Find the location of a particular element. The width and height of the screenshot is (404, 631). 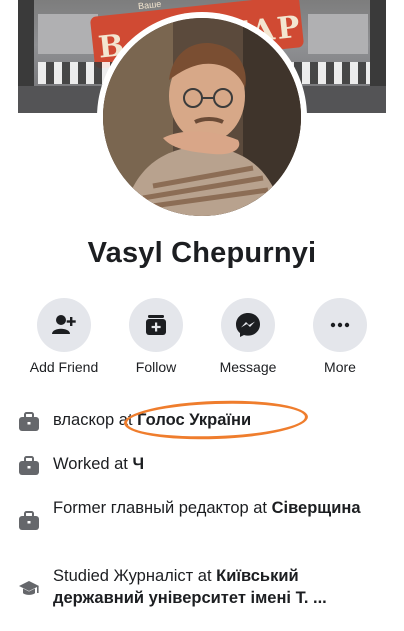

highlight-annotation is located at coordinates (216, 420).